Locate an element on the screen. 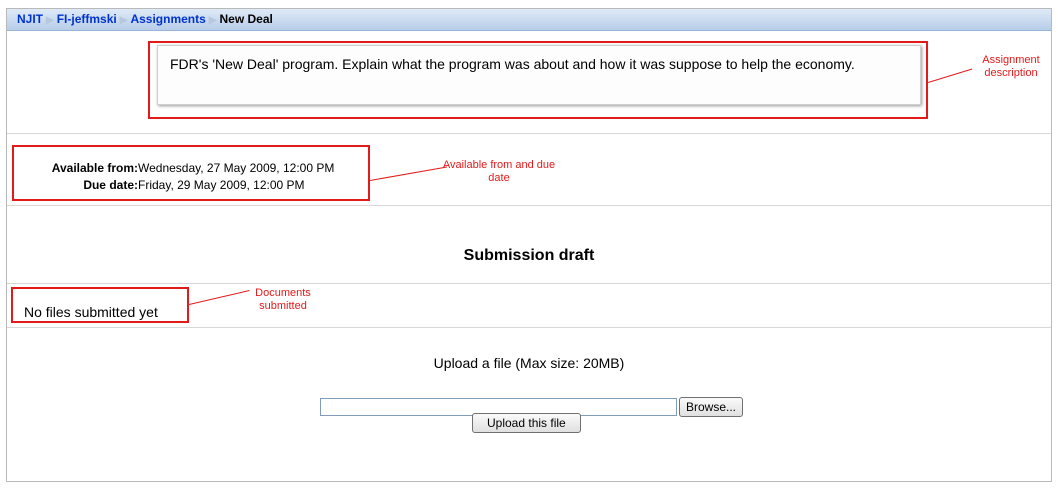  breadcrumb: NJIT ▶ FI-jeffmski ▶ Assignments ▶ New Deal is located at coordinates (529, 20).